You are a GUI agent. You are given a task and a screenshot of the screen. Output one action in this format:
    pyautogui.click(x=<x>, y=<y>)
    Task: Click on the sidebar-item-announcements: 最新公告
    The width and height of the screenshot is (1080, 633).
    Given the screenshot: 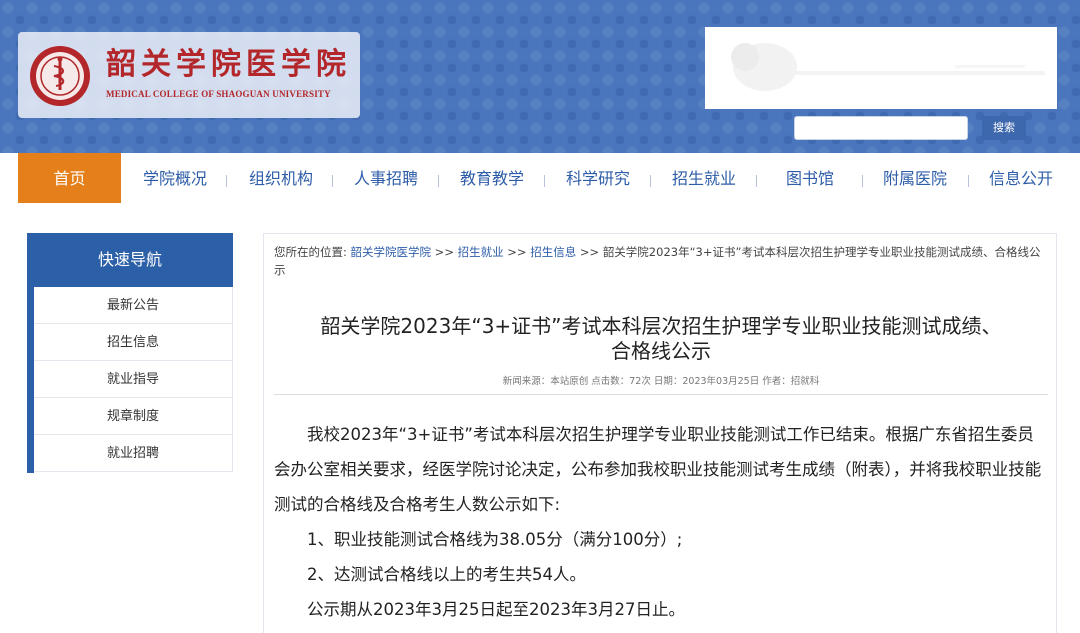 What is the action you would take?
    pyautogui.click(x=133, y=305)
    